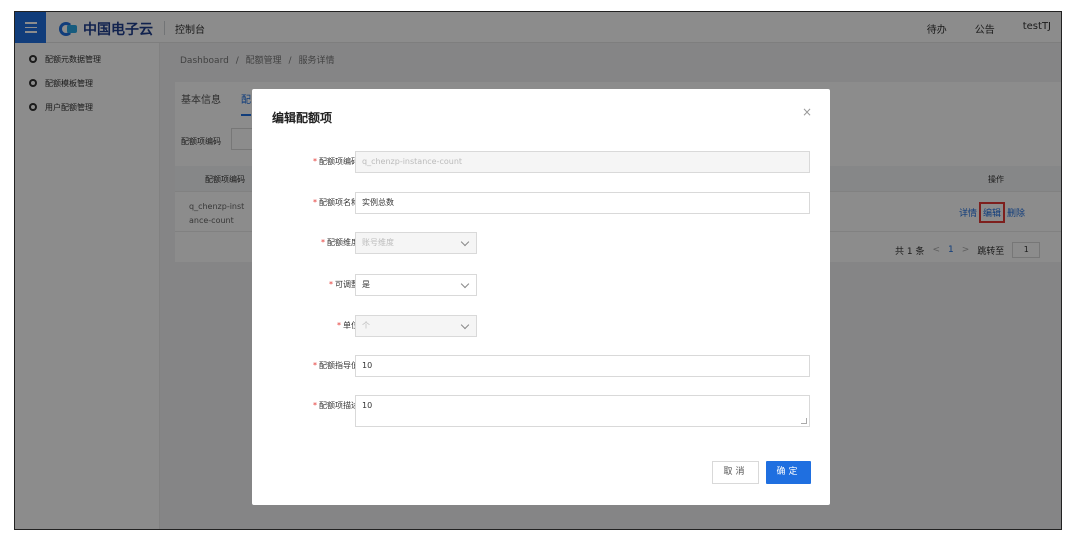  Describe the element at coordinates (416, 285) in the screenshot. I see `adjustable-select: 是` at that location.